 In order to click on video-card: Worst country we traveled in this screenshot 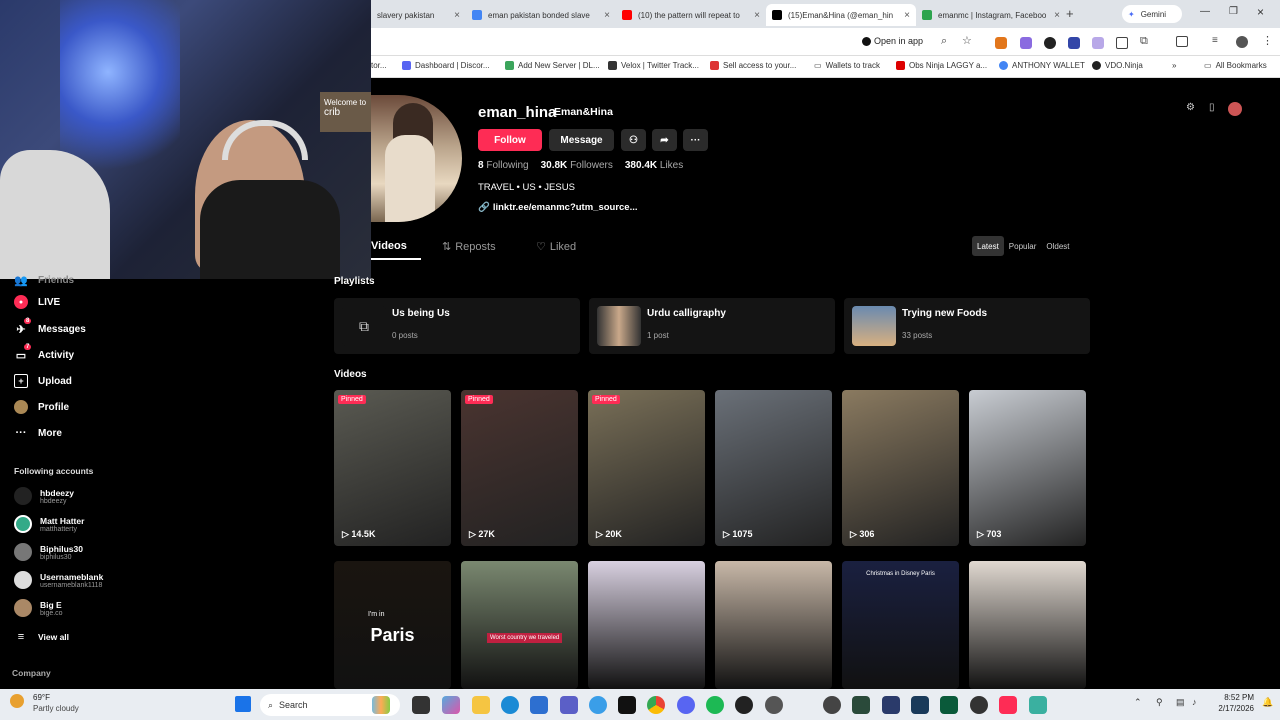, I will do `click(519, 625)`.